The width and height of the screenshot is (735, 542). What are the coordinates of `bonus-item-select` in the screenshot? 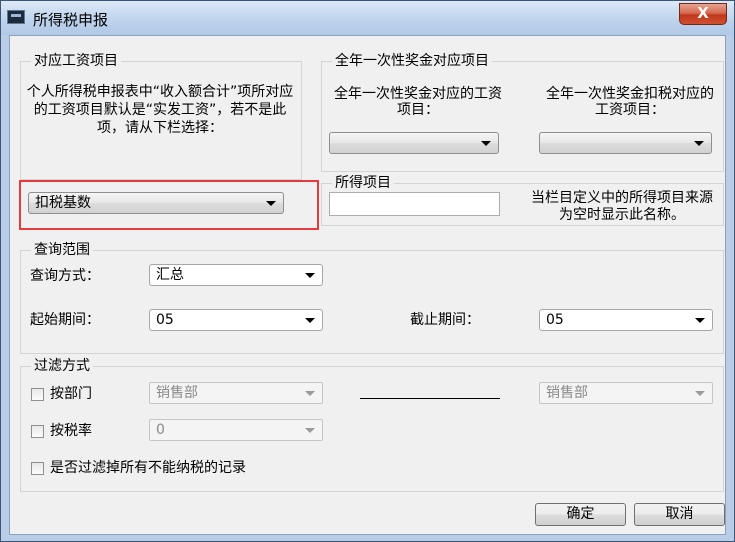 It's located at (414, 143).